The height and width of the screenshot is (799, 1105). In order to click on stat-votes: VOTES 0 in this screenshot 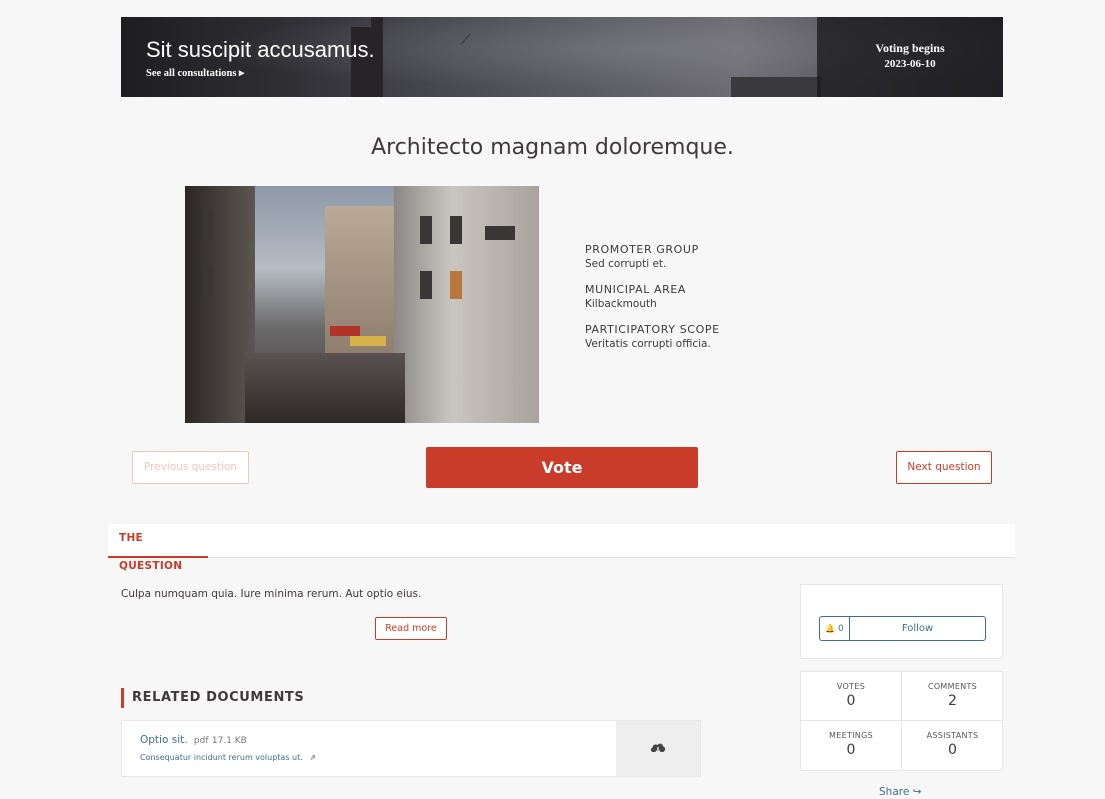, I will do `click(851, 696)`.